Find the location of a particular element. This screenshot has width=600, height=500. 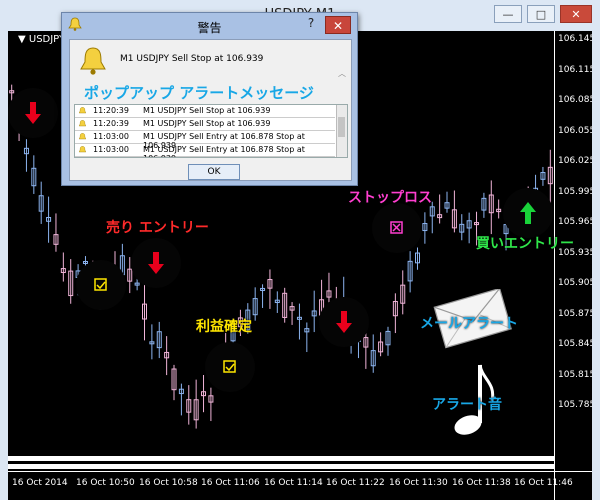

price-tick-label: 105.875 is located at coordinates (575, 313).